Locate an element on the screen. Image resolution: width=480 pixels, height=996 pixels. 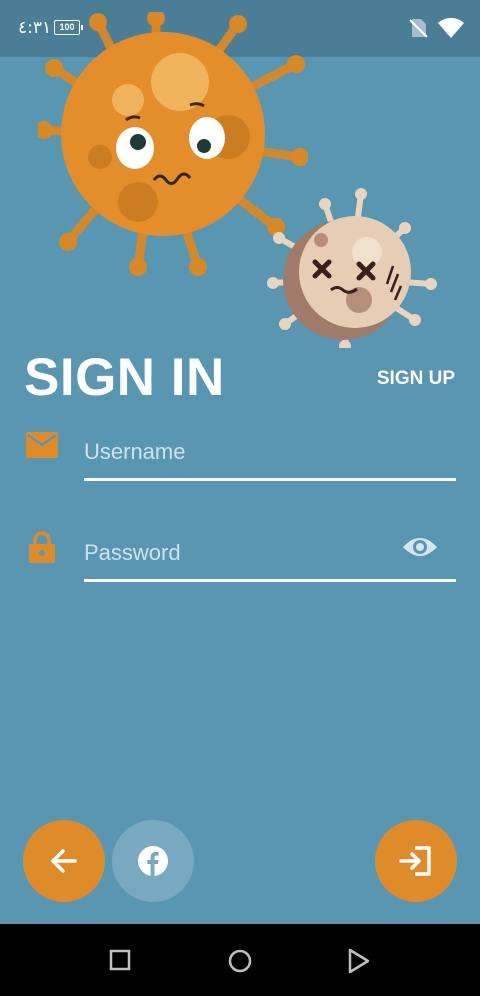
virus-illustration-small is located at coordinates (352, 268).